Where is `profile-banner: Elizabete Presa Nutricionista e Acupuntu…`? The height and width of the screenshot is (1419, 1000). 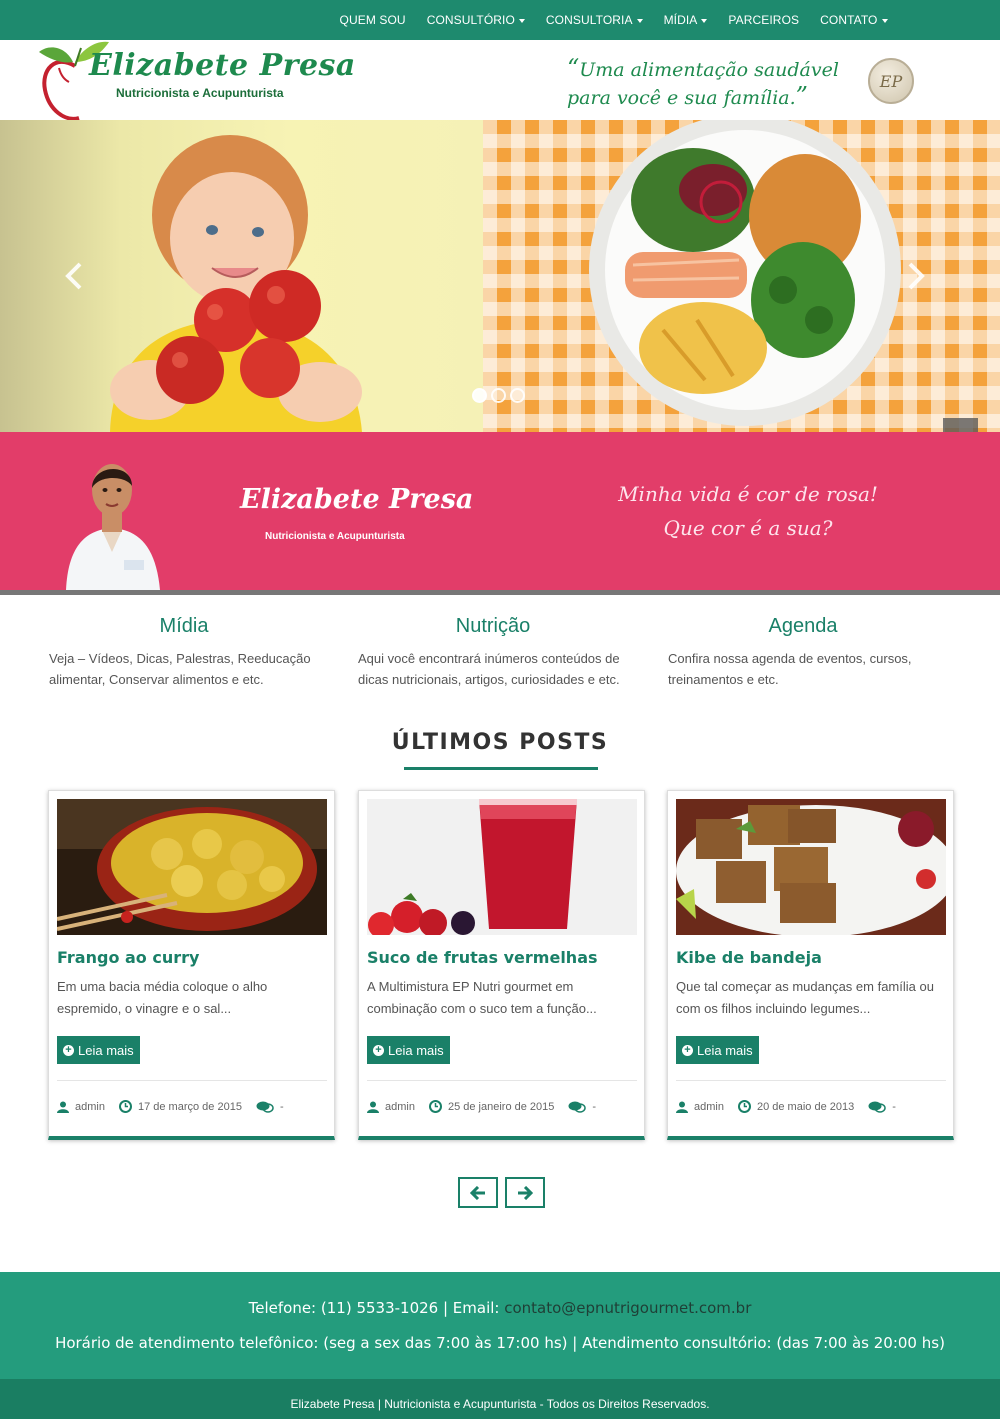
profile-banner: Elizabete Presa Nutricionista e Acupuntu… is located at coordinates (500, 511).